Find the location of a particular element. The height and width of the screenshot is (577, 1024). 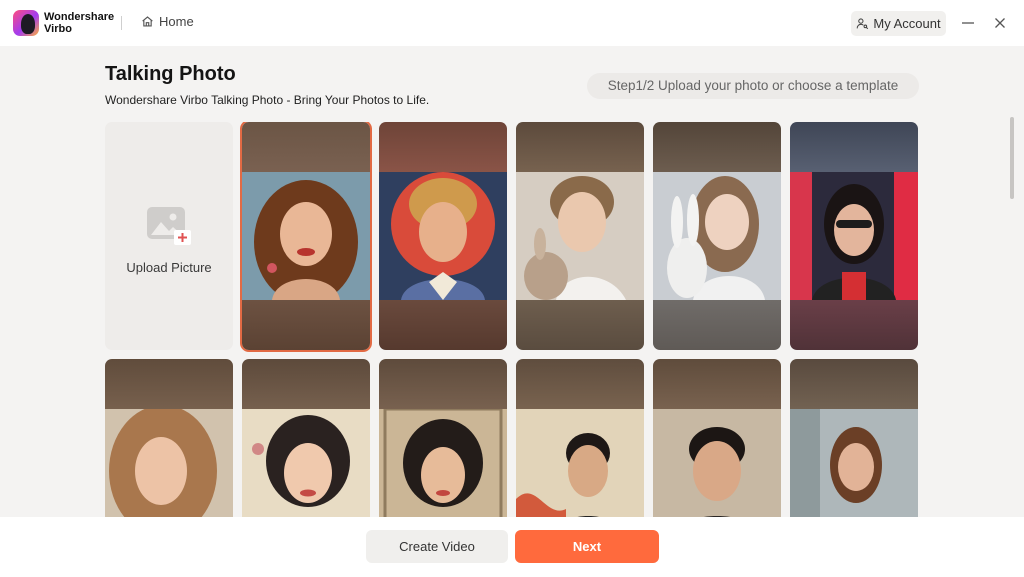

home-link: Home is located at coordinates (167, 21).